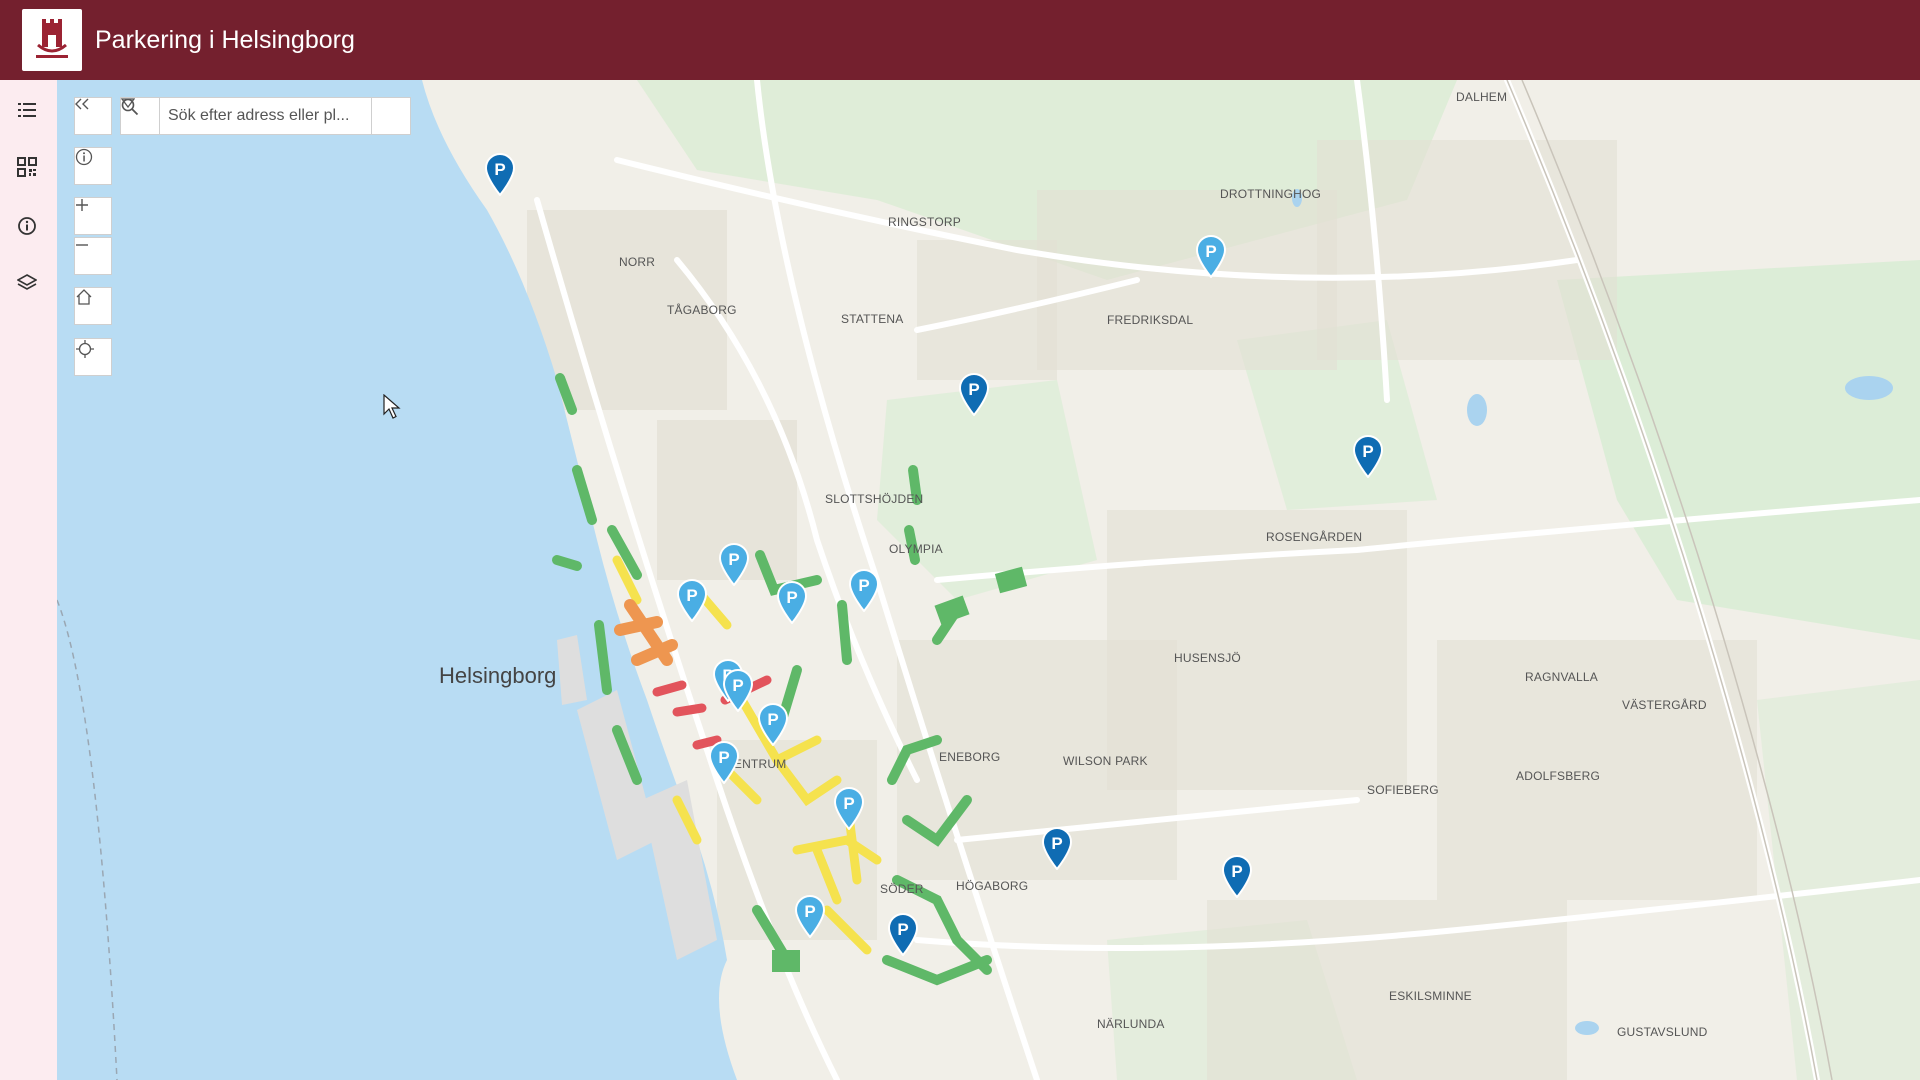 The height and width of the screenshot is (1080, 1920). What do you see at coordinates (874, 499) in the screenshot?
I see `place-label-slottshojden: SLOTTSHÖJDEN` at bounding box center [874, 499].